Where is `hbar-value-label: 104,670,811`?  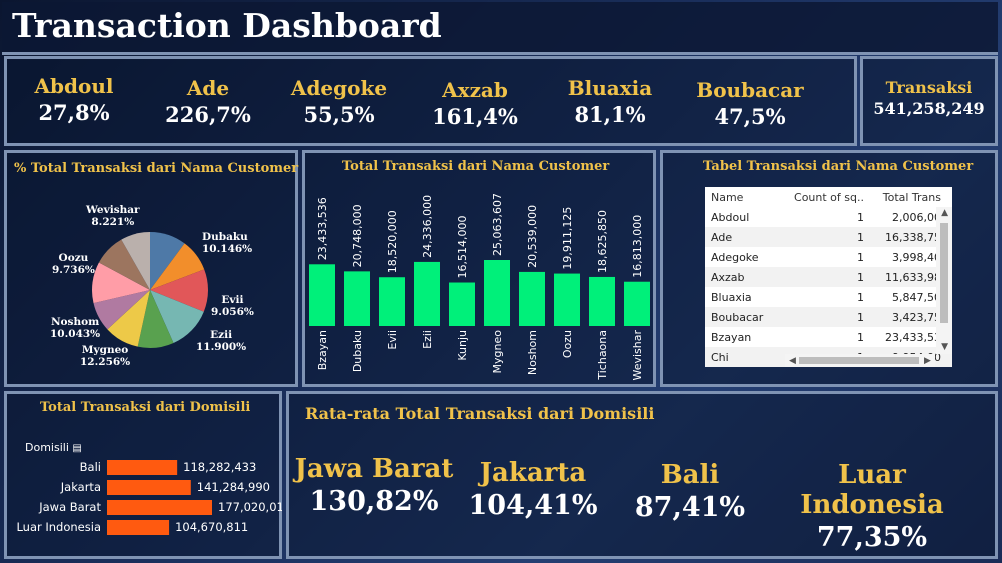 hbar-value-label: 104,670,811 is located at coordinates (211, 527).